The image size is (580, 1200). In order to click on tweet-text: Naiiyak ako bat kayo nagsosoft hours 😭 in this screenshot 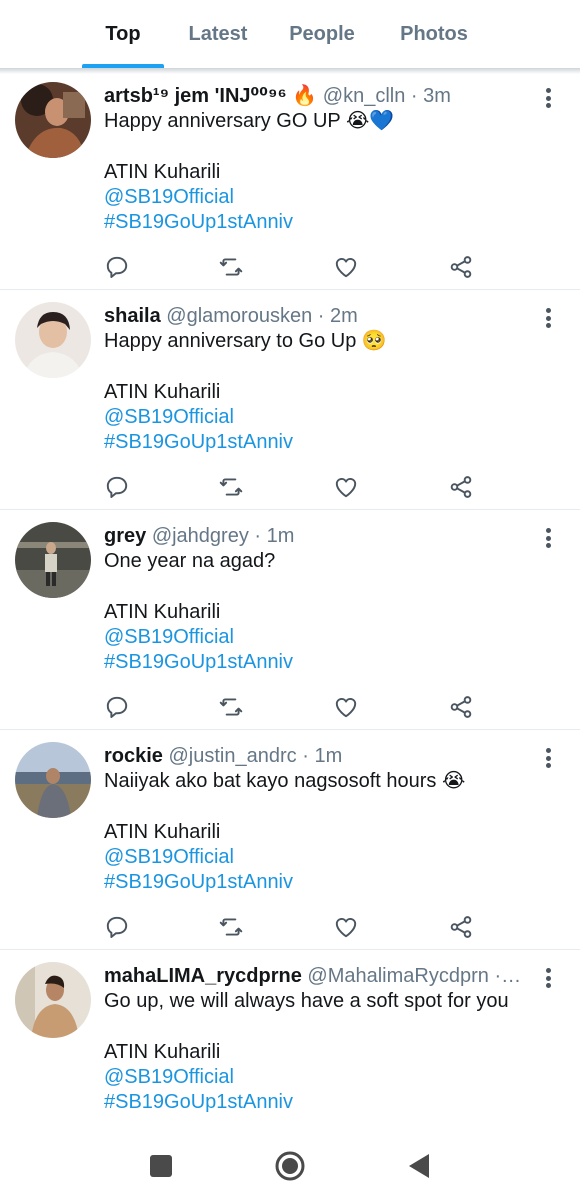, I will do `click(285, 781)`.